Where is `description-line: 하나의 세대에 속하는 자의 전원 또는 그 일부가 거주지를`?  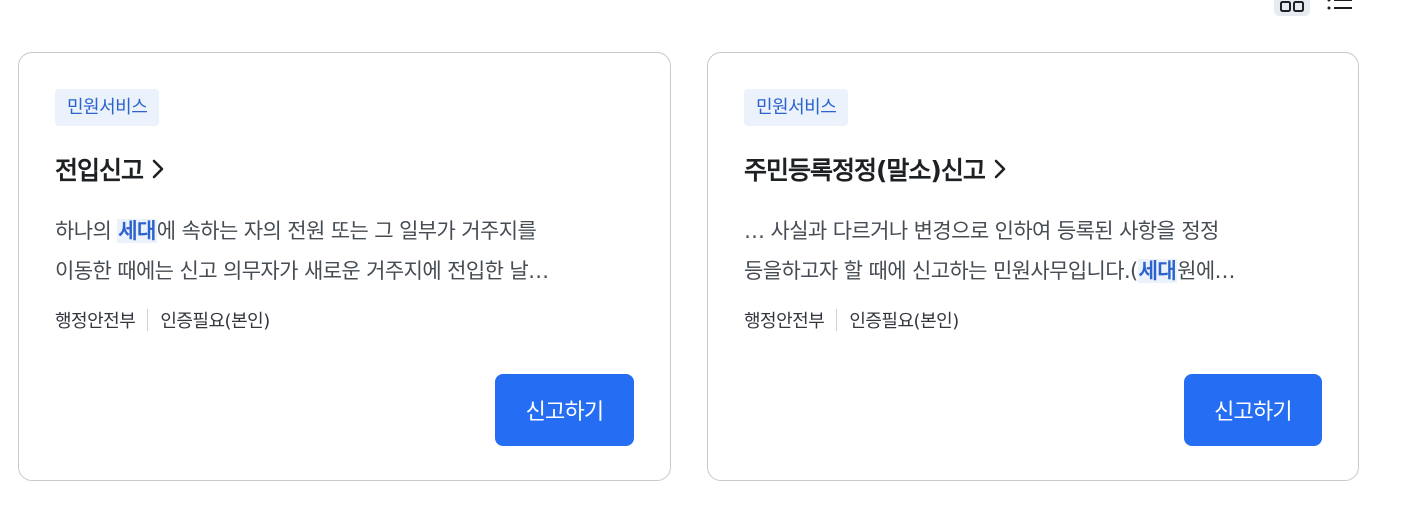
description-line: 하나의 세대에 속하는 자의 전원 또는 그 일부가 거주지를 is located at coordinates (340, 231).